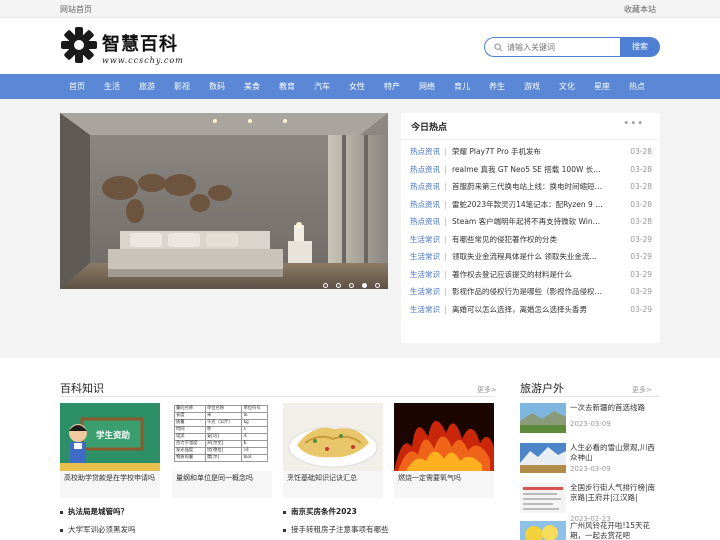 Image resolution: width=720 pixels, height=540 pixels. I want to click on hot-list-item: 生活常识 | 著作权去登记应该提交的材料是什么 03-29, so click(531, 275).